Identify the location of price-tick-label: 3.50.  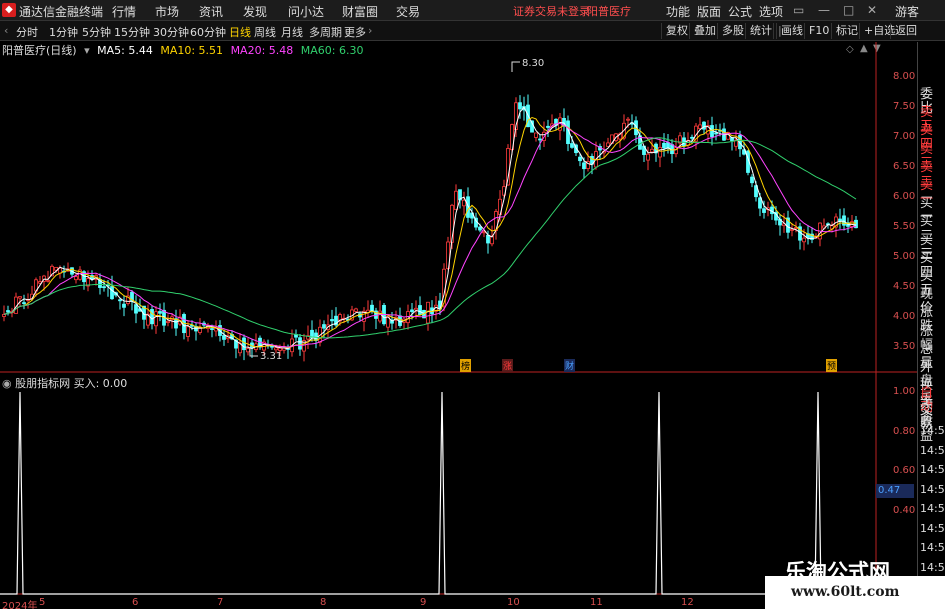
(904, 346).